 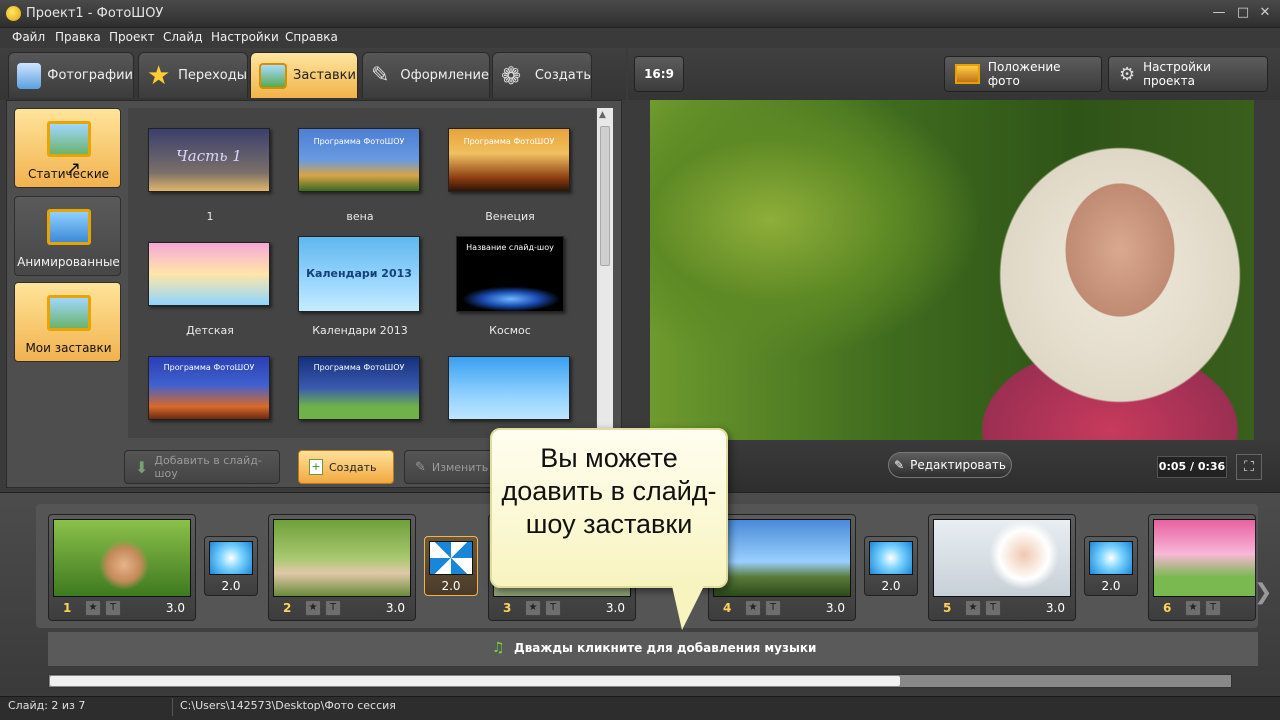 What do you see at coordinates (359, 274) in the screenshot?
I see `template-thumb: Календари 2013` at bounding box center [359, 274].